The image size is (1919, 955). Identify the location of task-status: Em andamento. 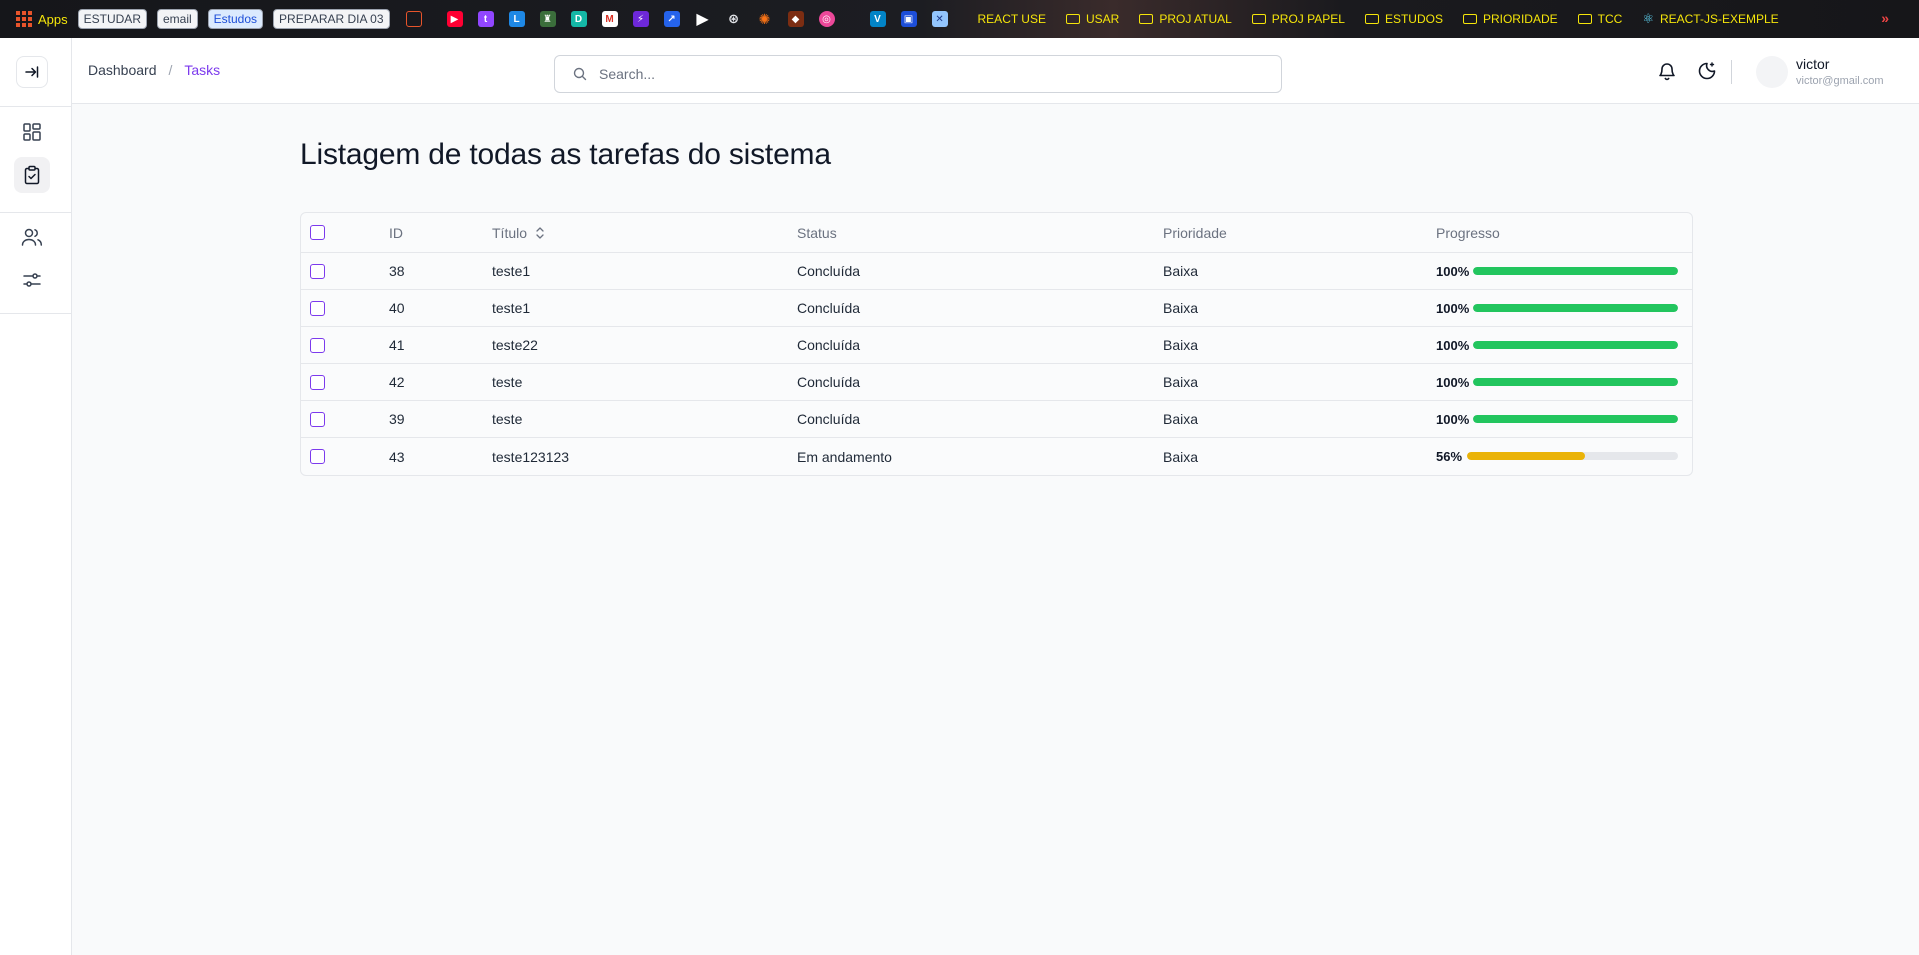
(844, 456).